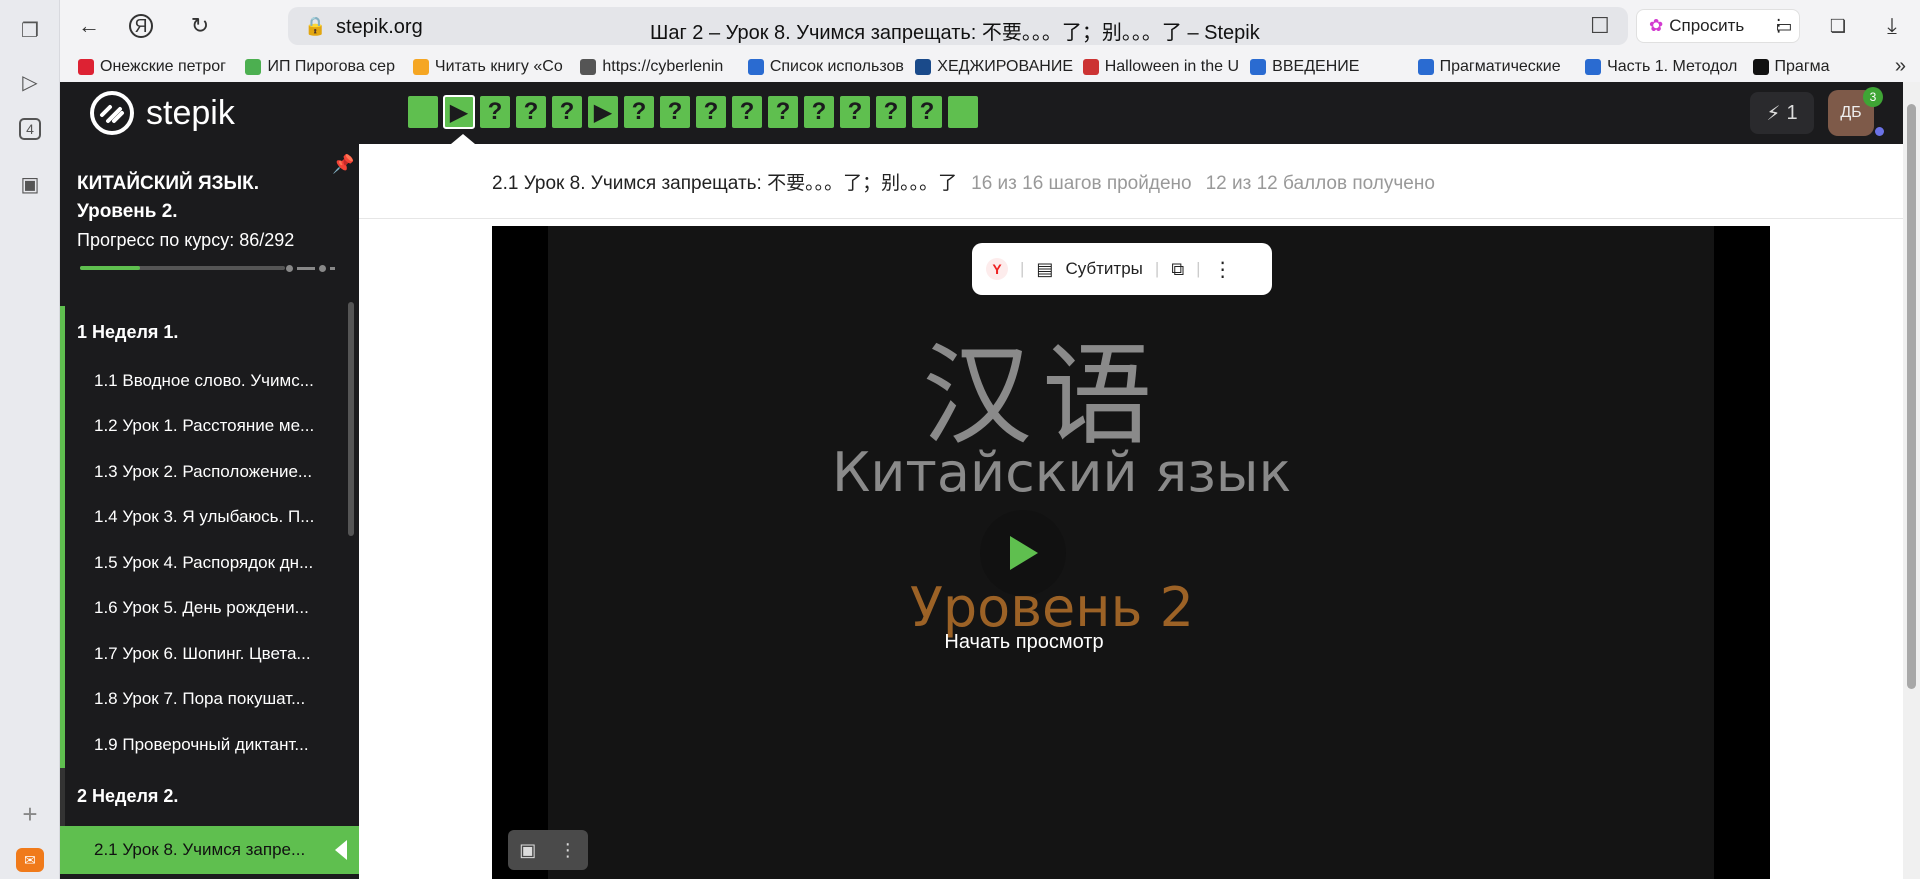 The height and width of the screenshot is (879, 1920). I want to click on bookmark-label: Часть 1. Методол, so click(1672, 66).